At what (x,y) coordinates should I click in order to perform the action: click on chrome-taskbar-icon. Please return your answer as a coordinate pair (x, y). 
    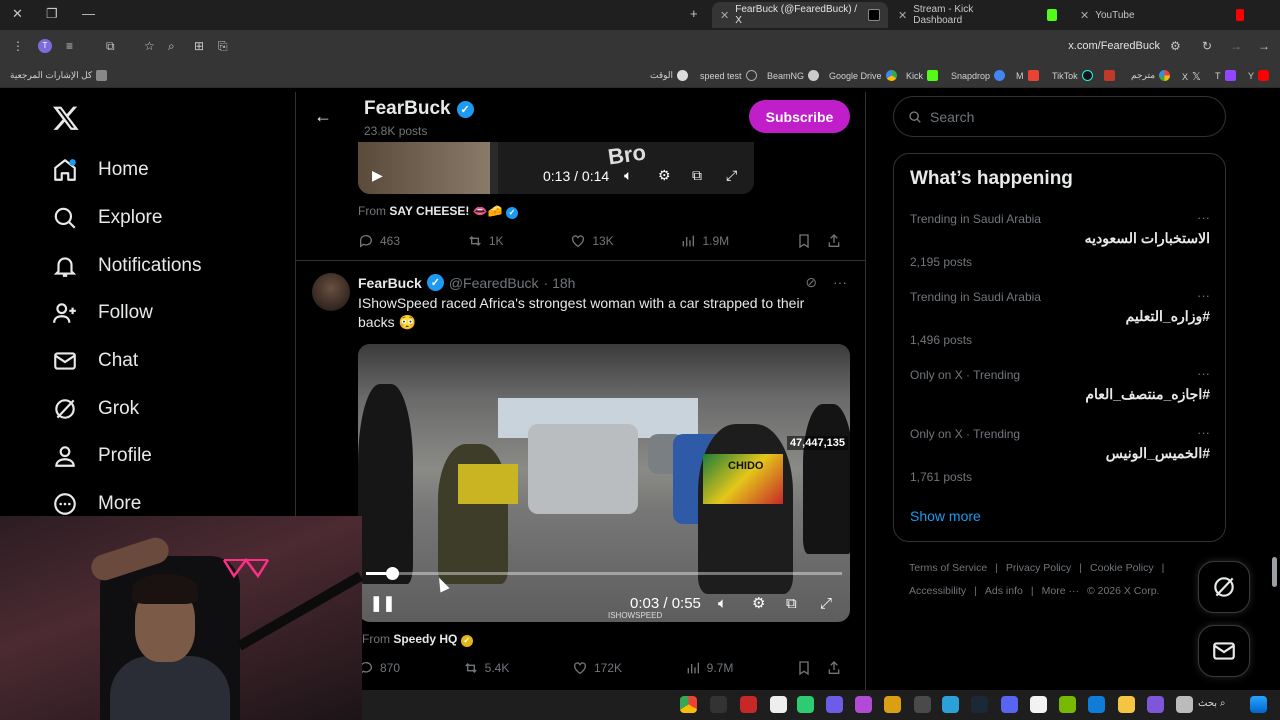
    Looking at the image, I should click on (688, 704).